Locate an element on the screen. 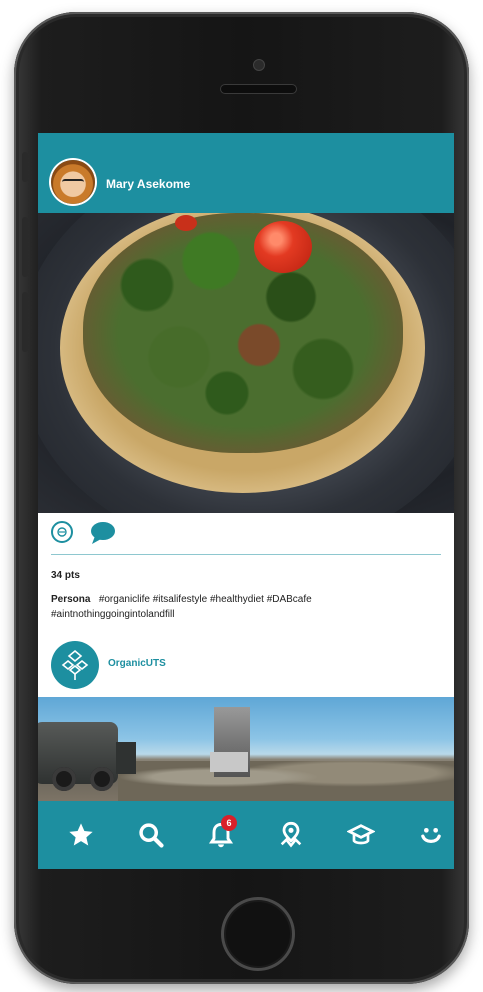  graduation-cap-icon is located at coordinates (361, 834).